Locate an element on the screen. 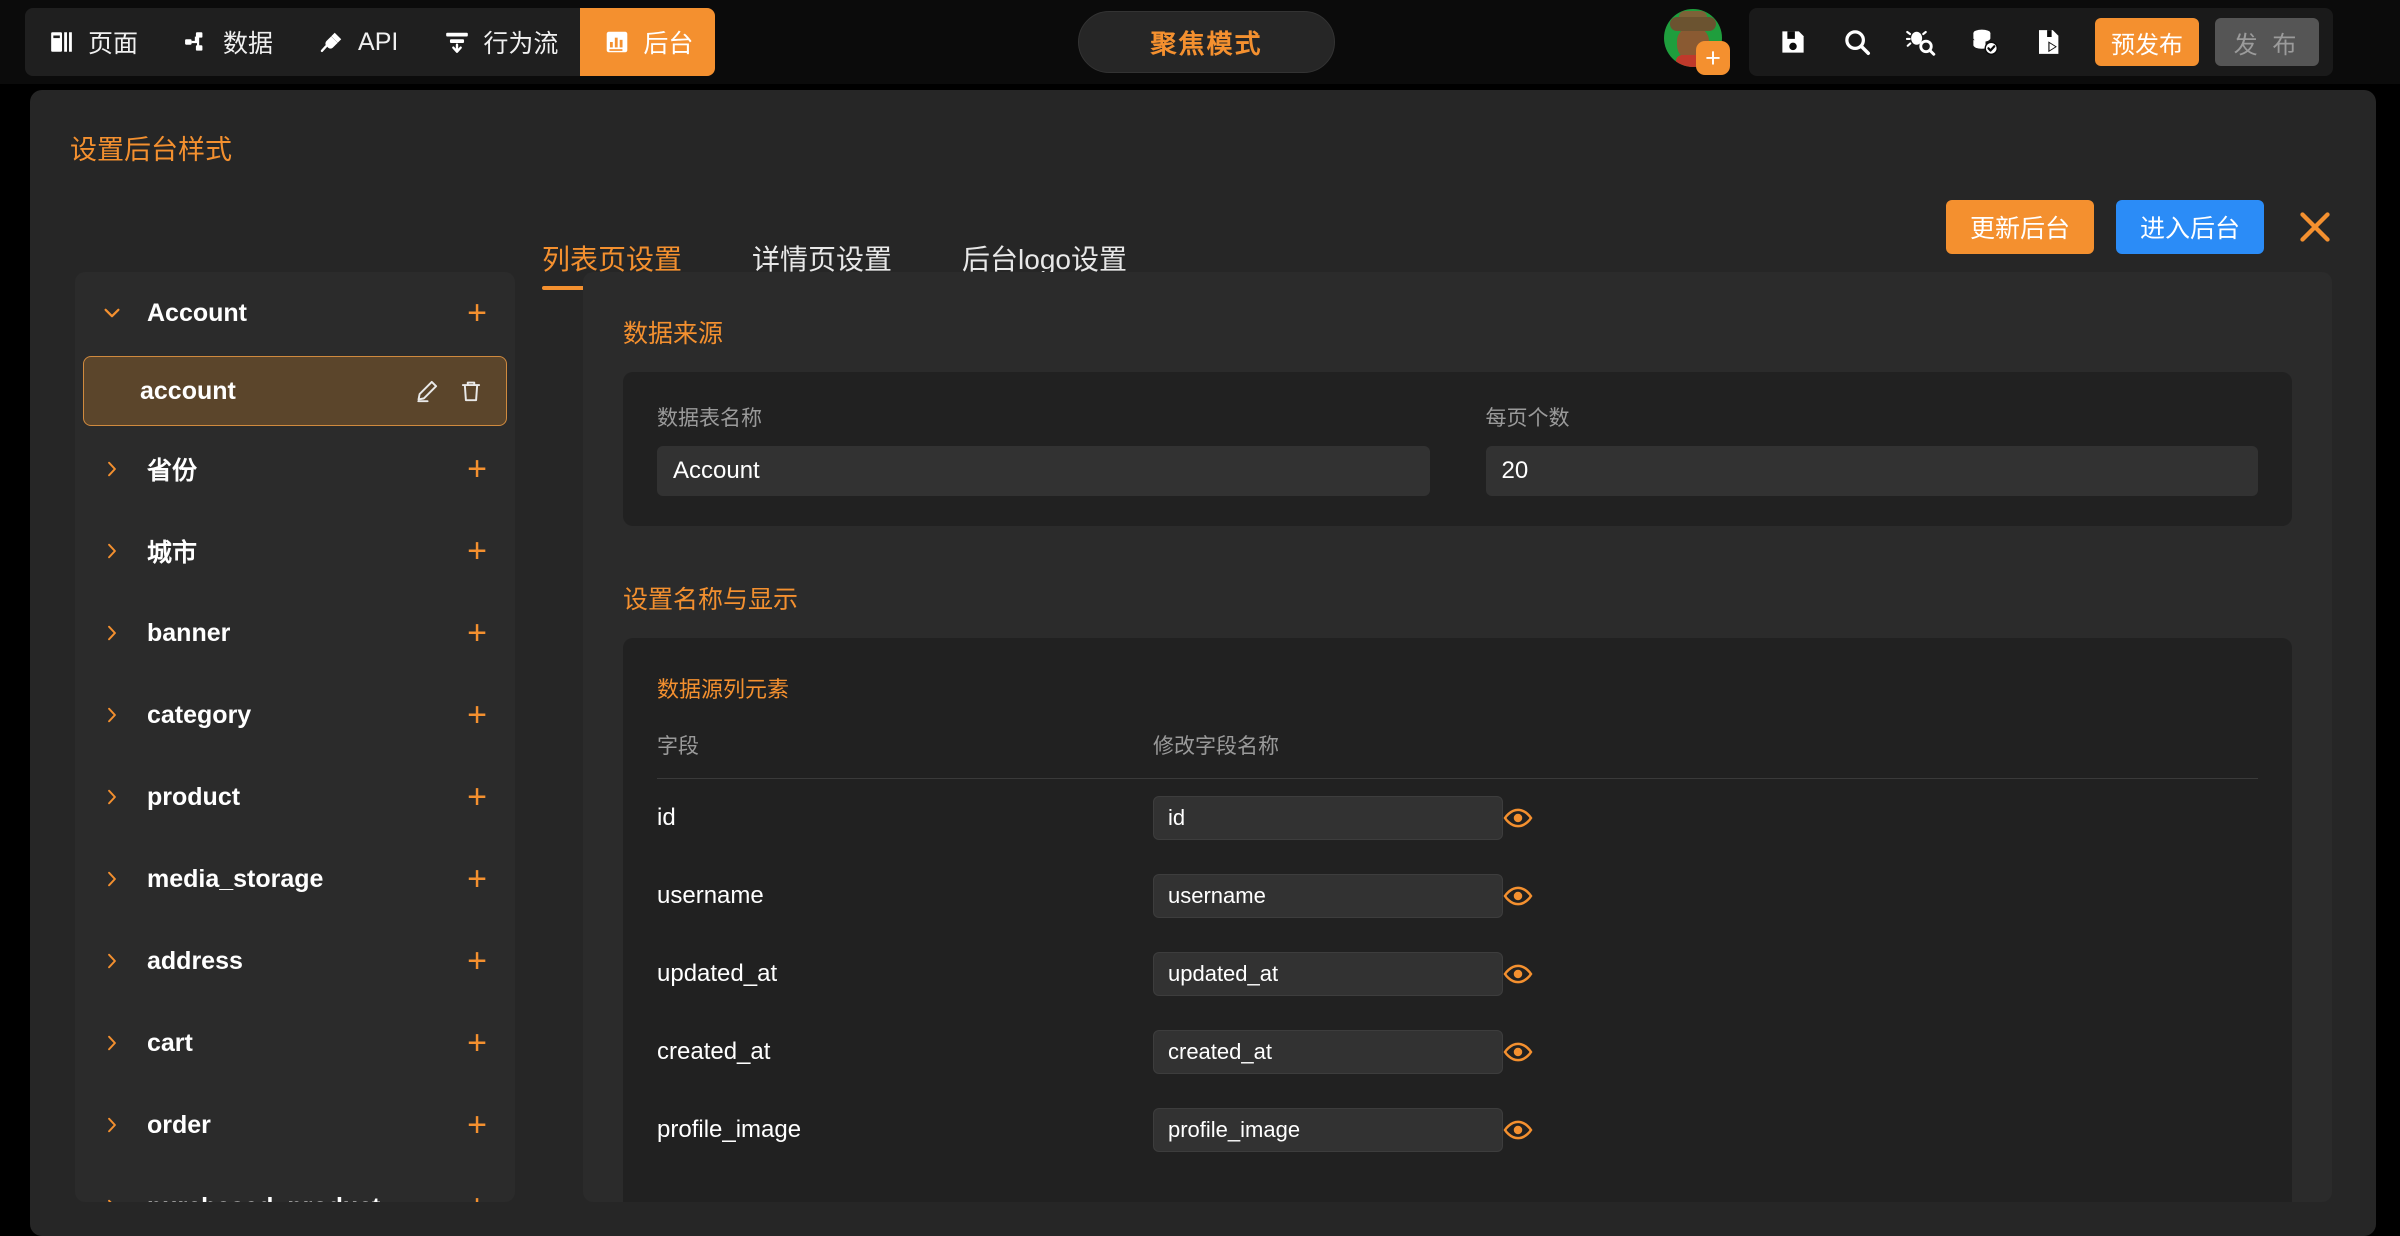  nav-item-data: 数据 is located at coordinates (227, 42).